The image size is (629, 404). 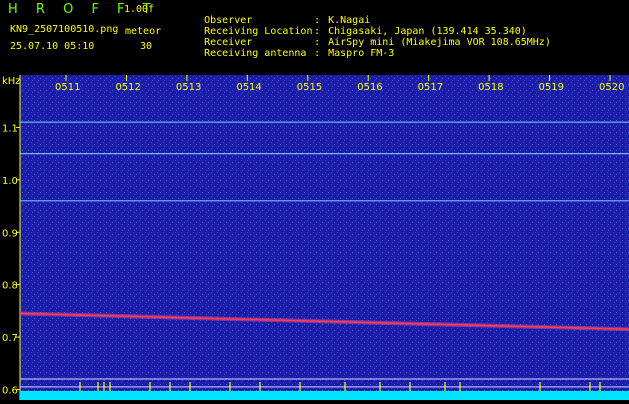 I want to click on filename-label: KN9_2507100510.png, so click(x=64, y=29).